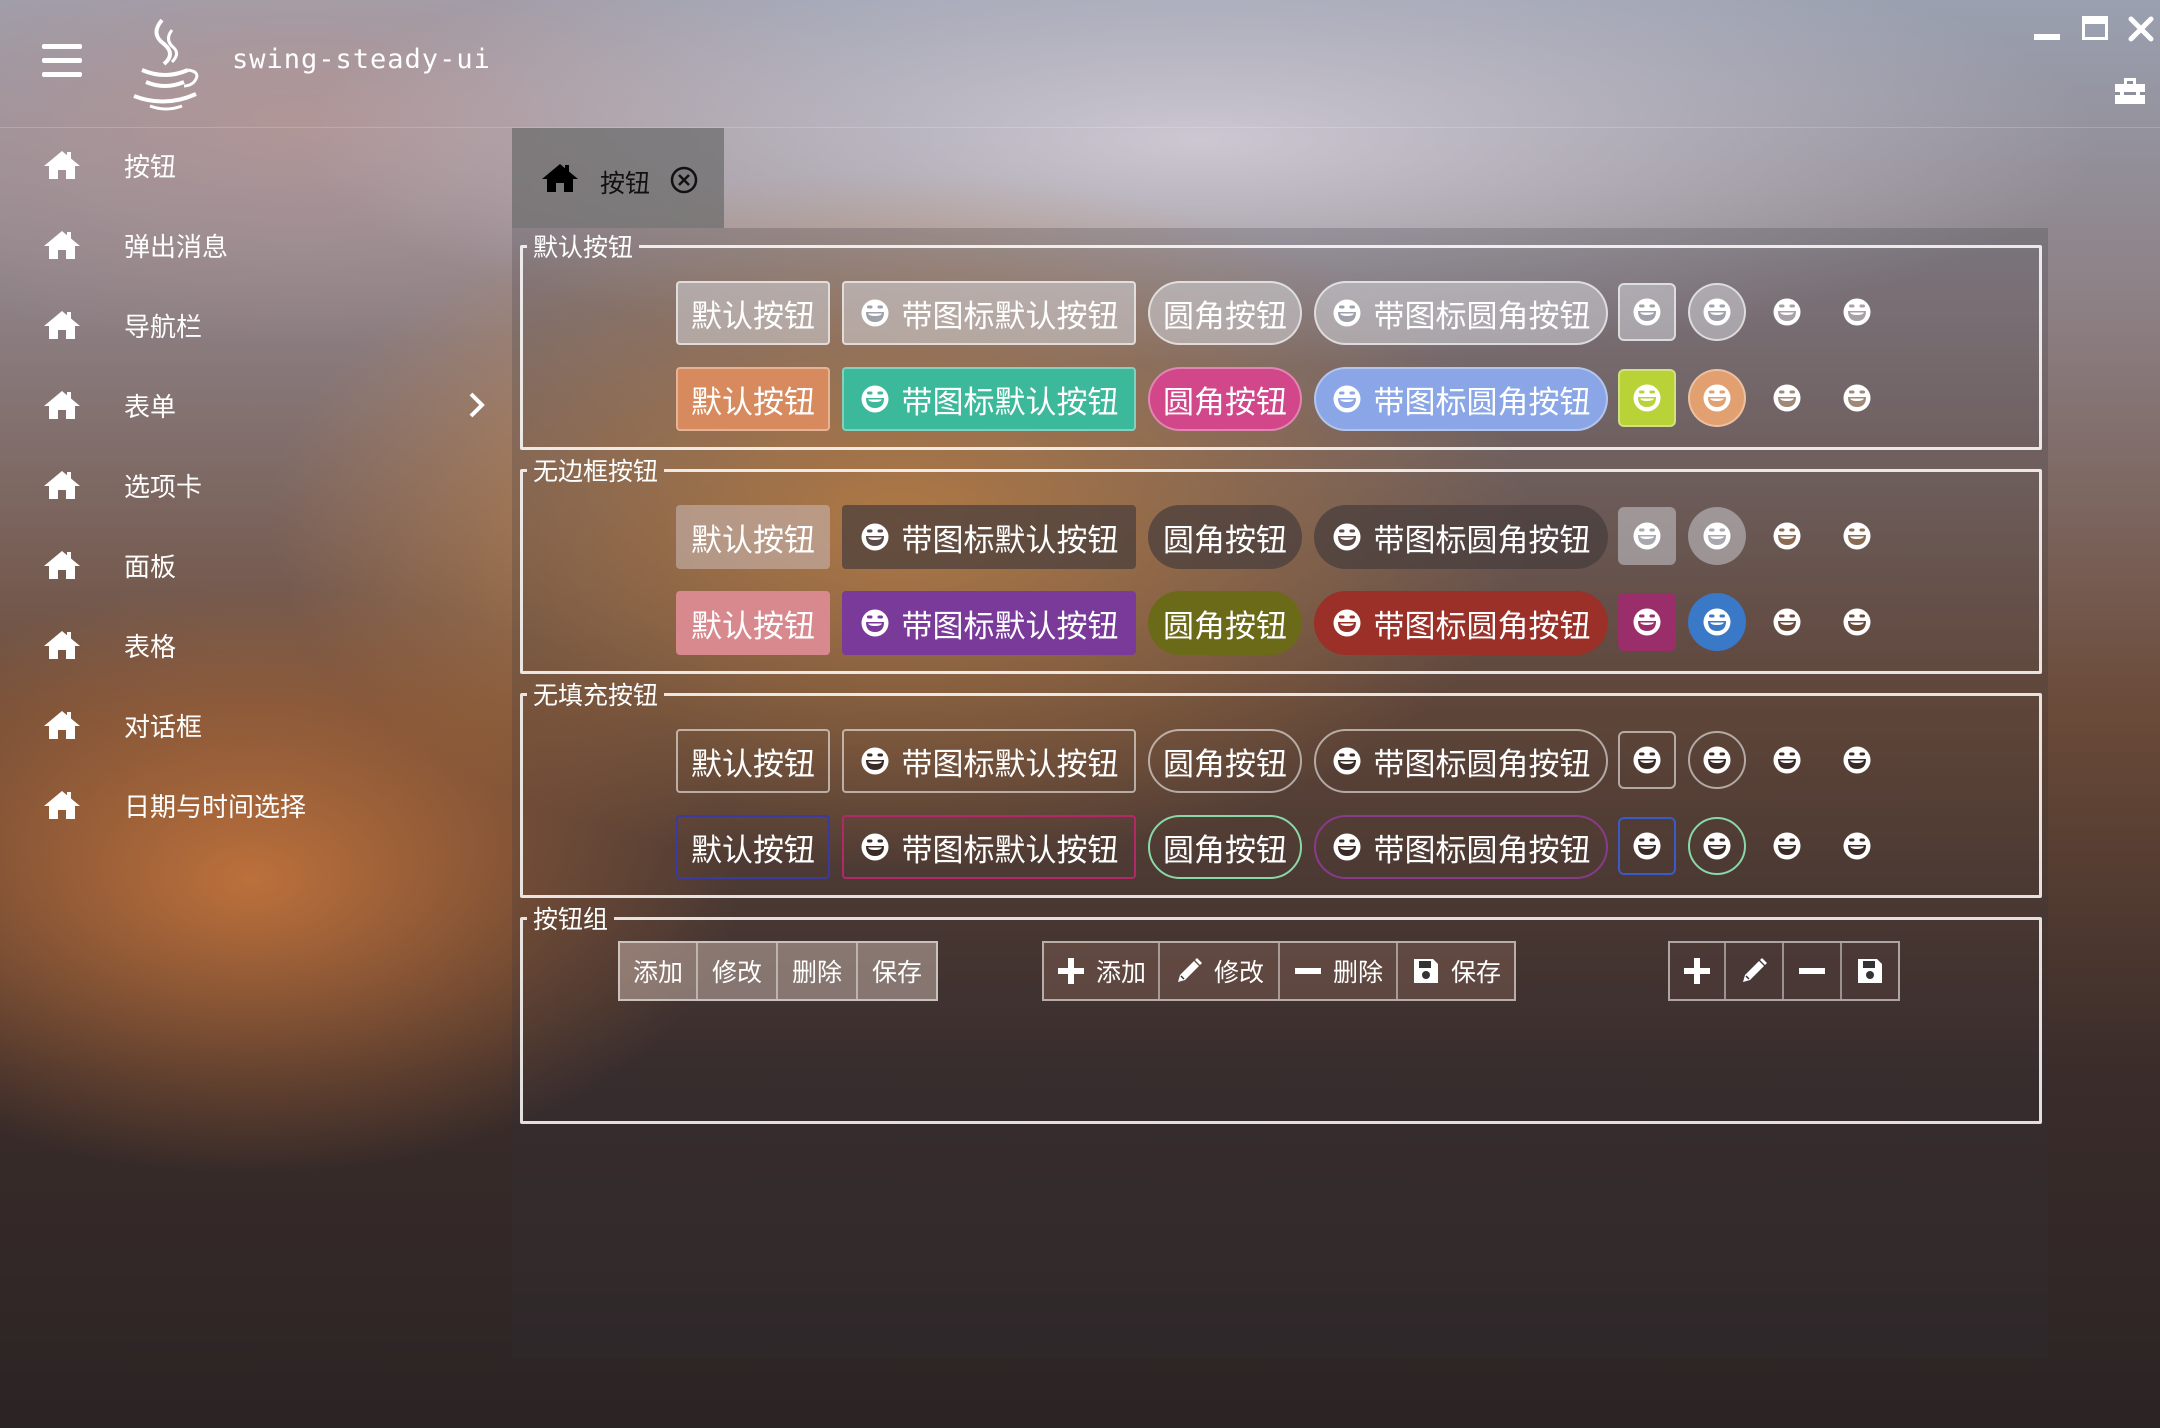  What do you see at coordinates (1813, 971) in the screenshot?
I see `delete-button` at bounding box center [1813, 971].